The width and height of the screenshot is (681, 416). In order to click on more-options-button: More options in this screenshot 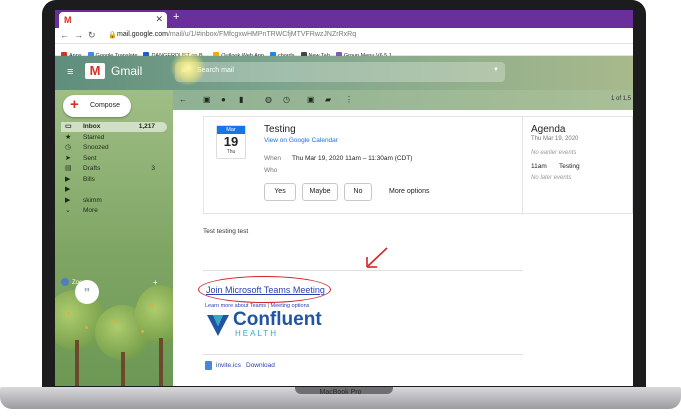, I will do `click(409, 191)`.